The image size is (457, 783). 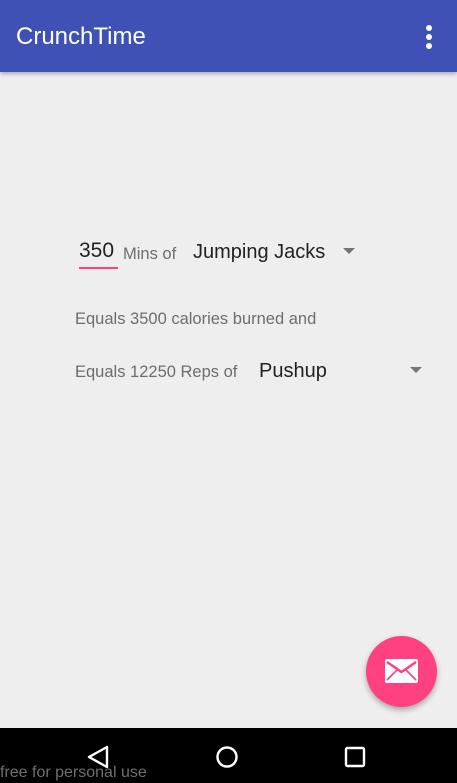 I want to click on more-vert-icon, so click(x=429, y=37).